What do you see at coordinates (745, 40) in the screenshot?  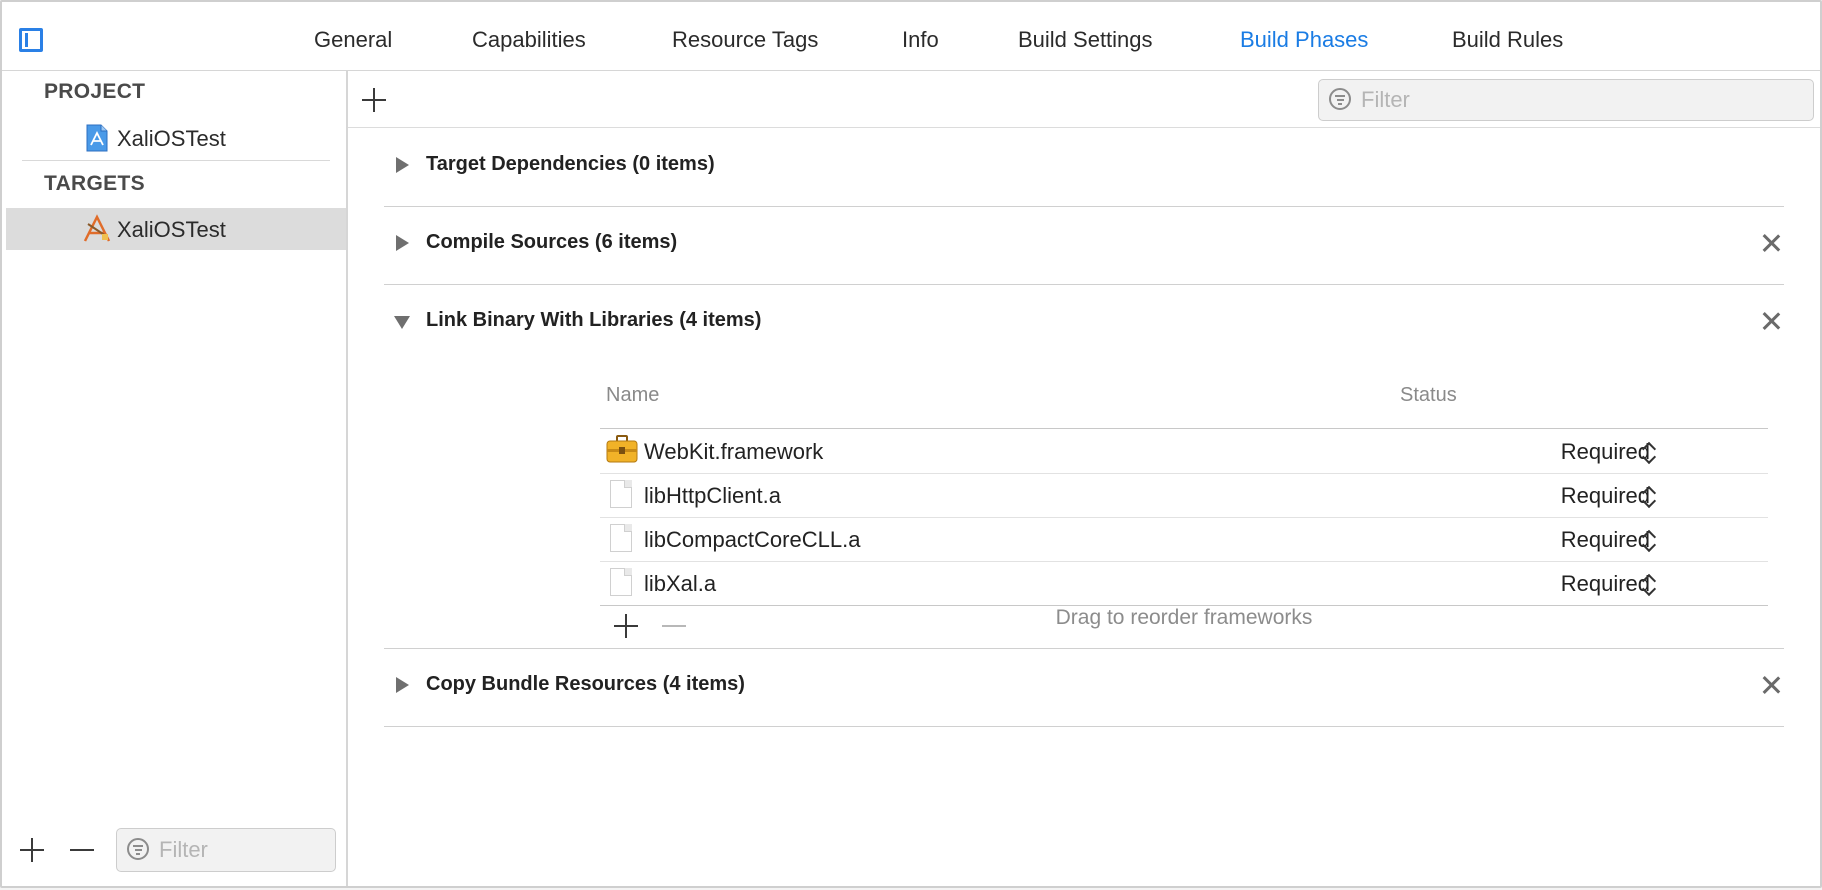 I see `tab-resource-tags: Resource Tags` at bounding box center [745, 40].